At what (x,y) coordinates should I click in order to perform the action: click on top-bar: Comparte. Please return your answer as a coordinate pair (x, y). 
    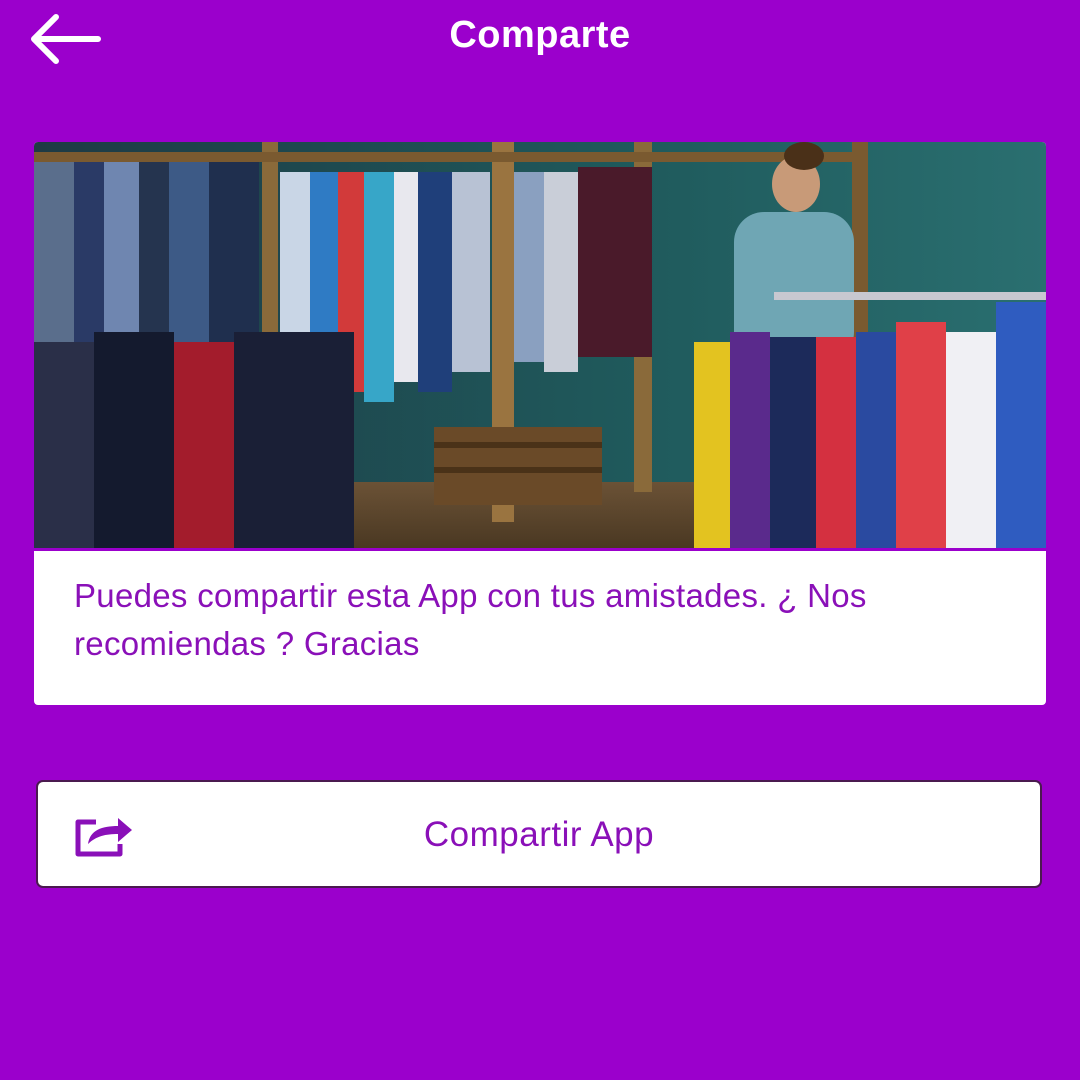
    Looking at the image, I should click on (540, 43).